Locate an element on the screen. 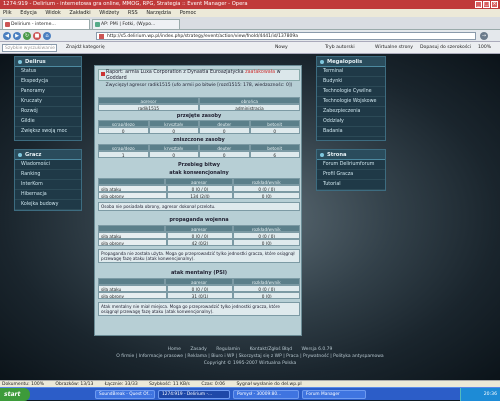 The width and height of the screenshot is (500, 401). row-label: siła ataku is located at coordinates (132, 288).